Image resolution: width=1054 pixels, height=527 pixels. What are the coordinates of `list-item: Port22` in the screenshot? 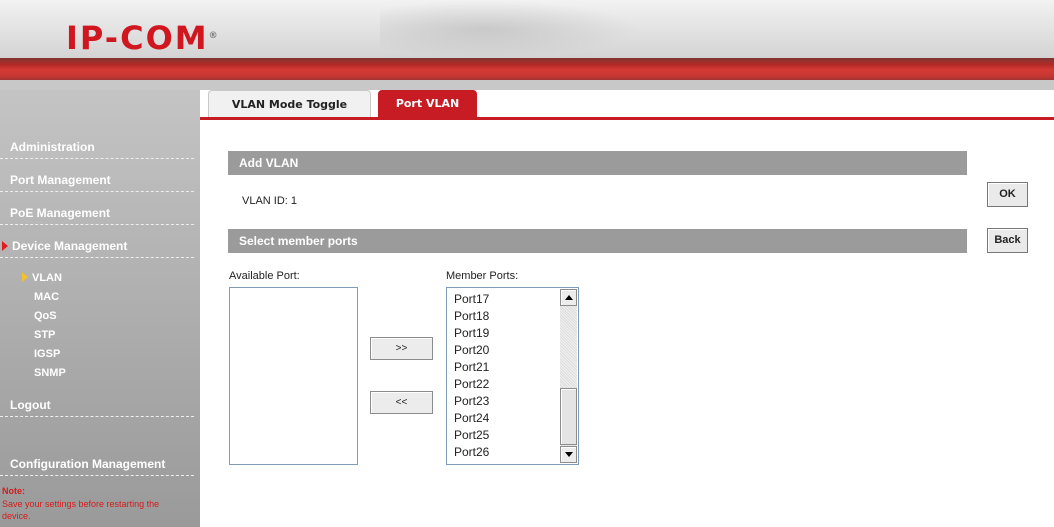 It's located at (471, 384).